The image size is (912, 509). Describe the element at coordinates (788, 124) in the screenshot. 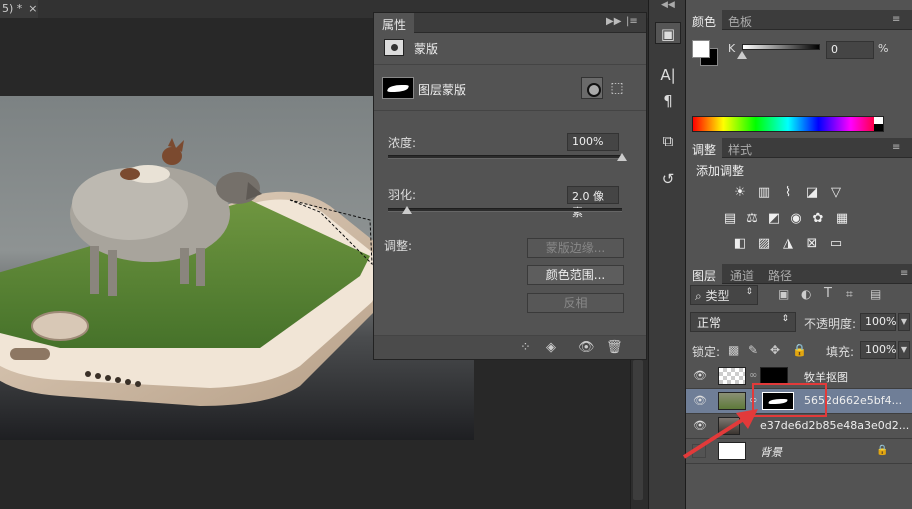

I see `color-spectrum-bar` at that location.